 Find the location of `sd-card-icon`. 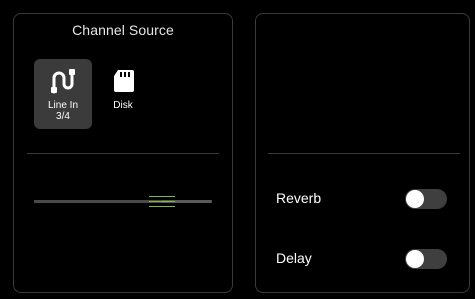

sd-card-icon is located at coordinates (123, 81).